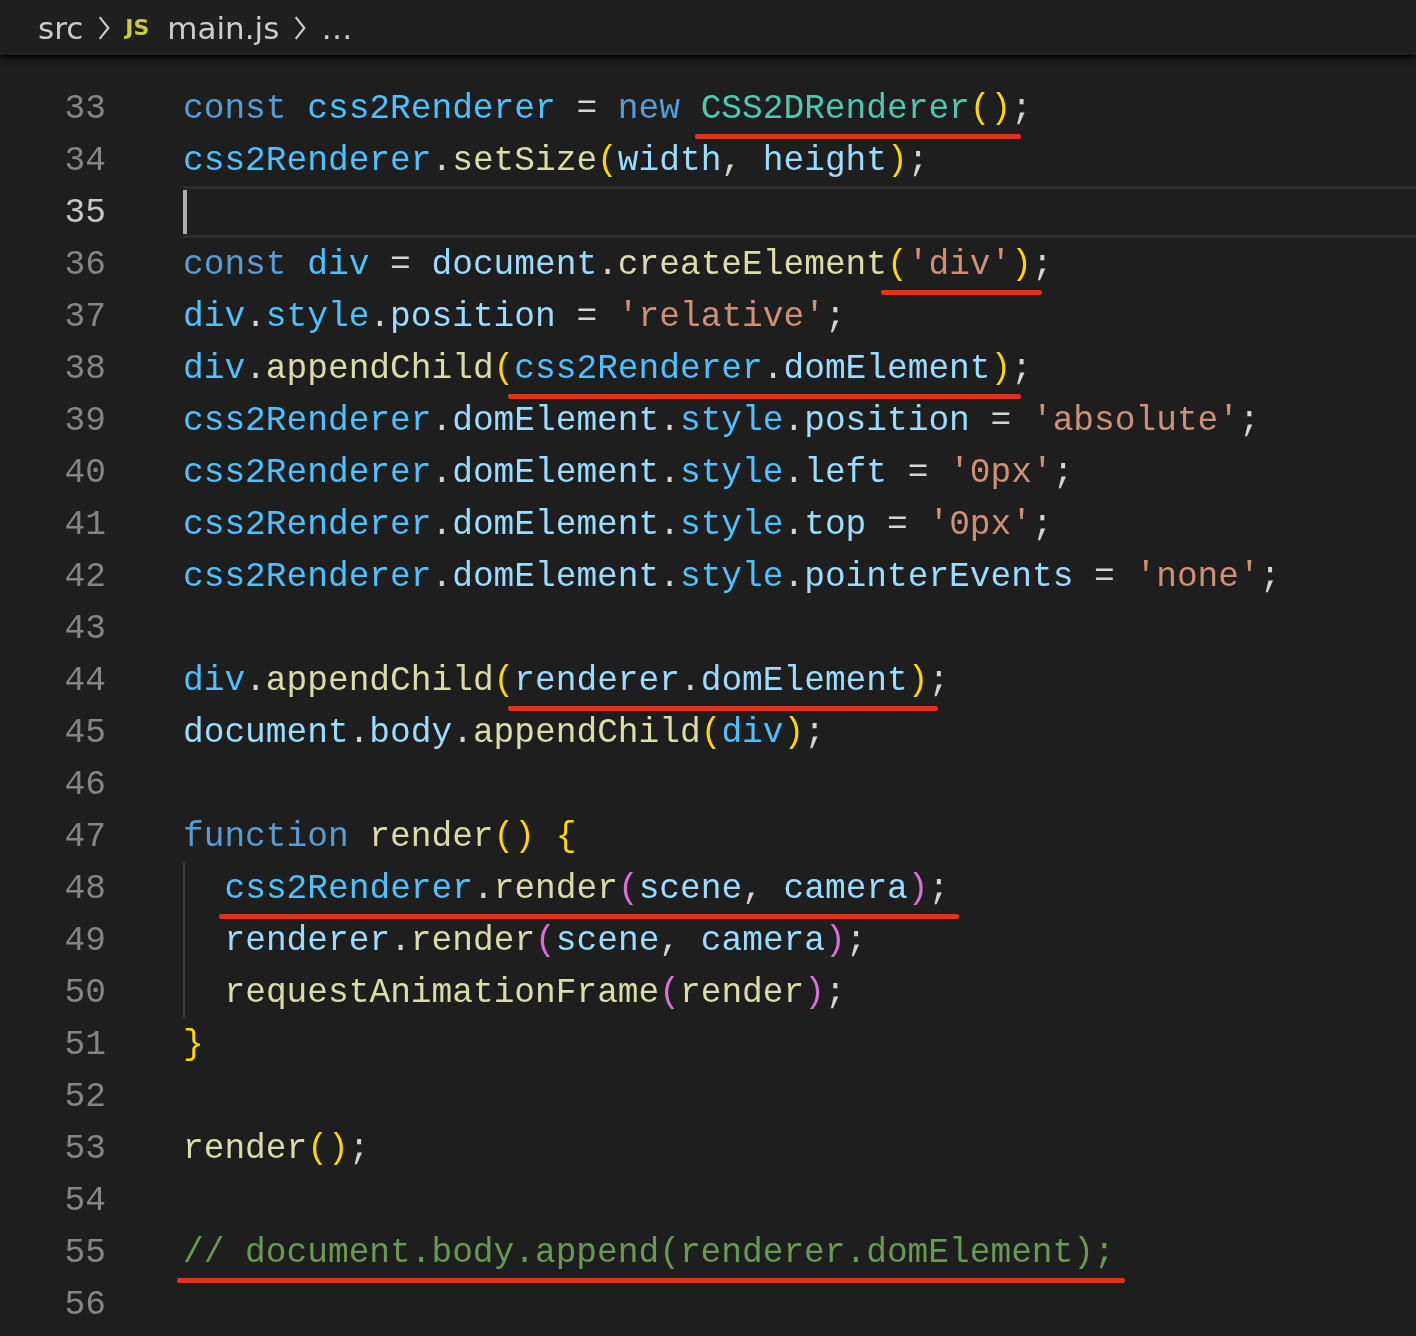 The width and height of the screenshot is (1416, 1336). What do you see at coordinates (84, 1044) in the screenshot?
I see `line-number: 51` at bounding box center [84, 1044].